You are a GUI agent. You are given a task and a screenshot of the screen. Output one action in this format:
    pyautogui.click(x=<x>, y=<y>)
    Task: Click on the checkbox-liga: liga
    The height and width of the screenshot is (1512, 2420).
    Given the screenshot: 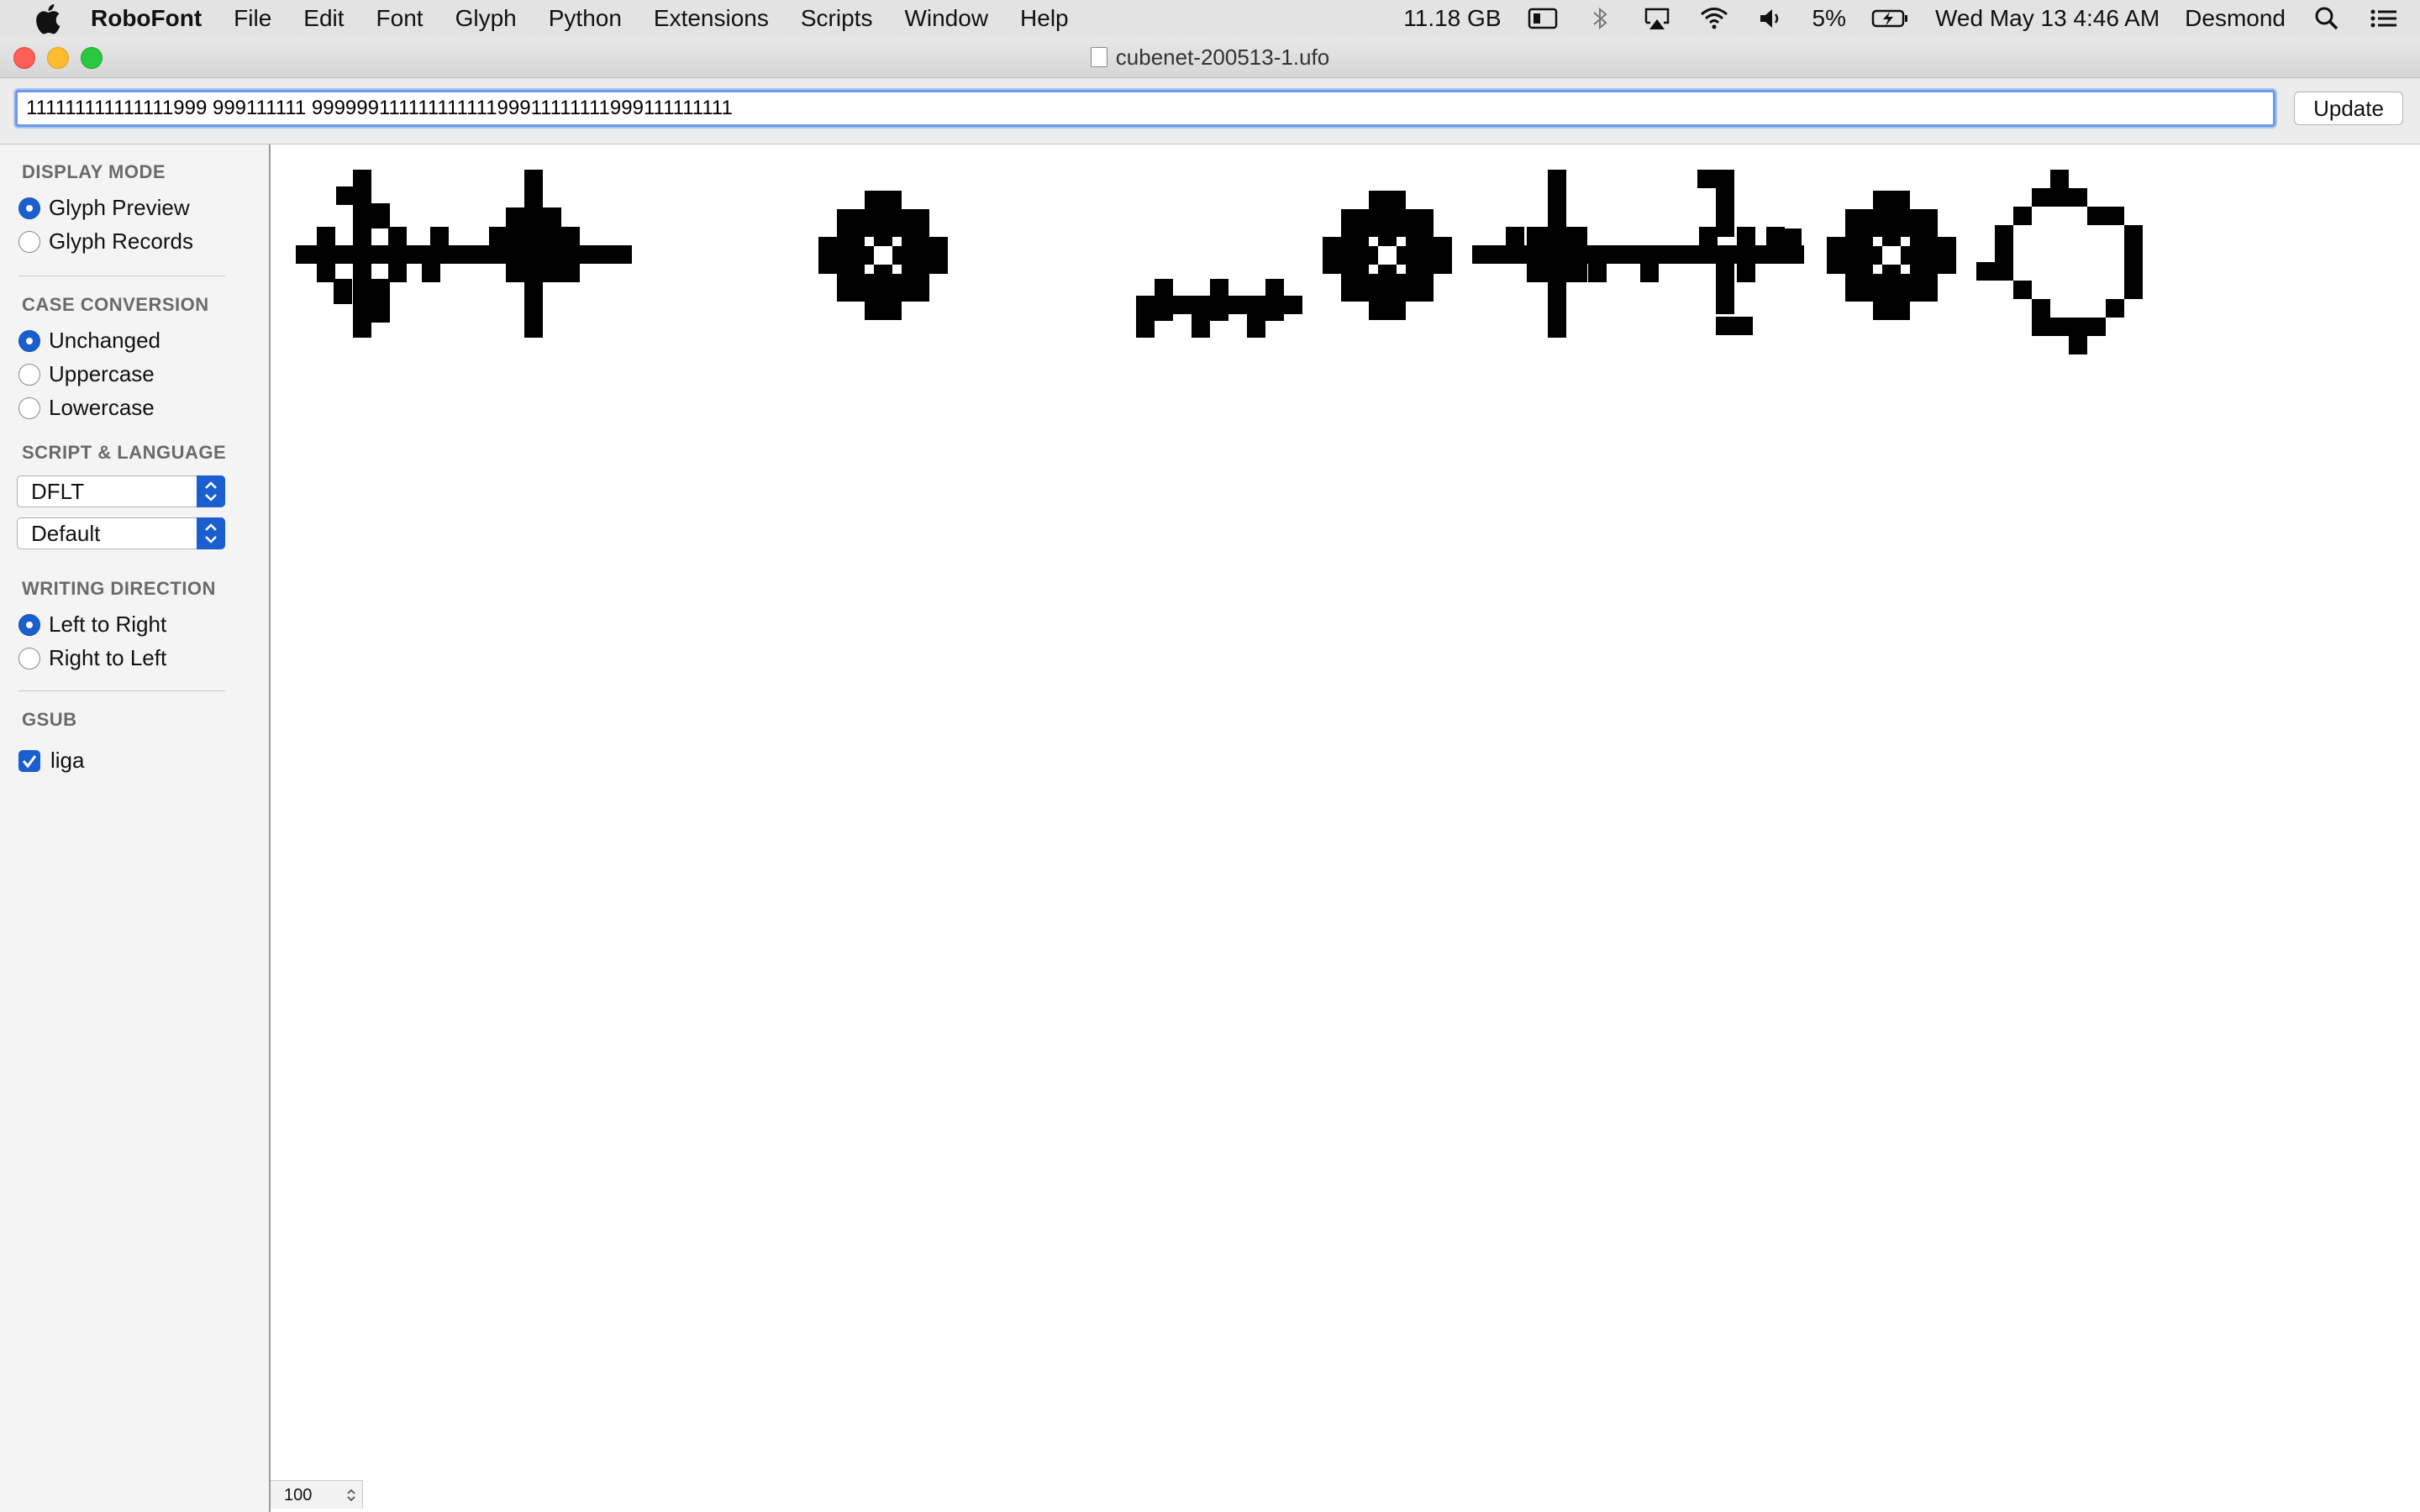 What is the action you would take?
    pyautogui.click(x=51, y=761)
    